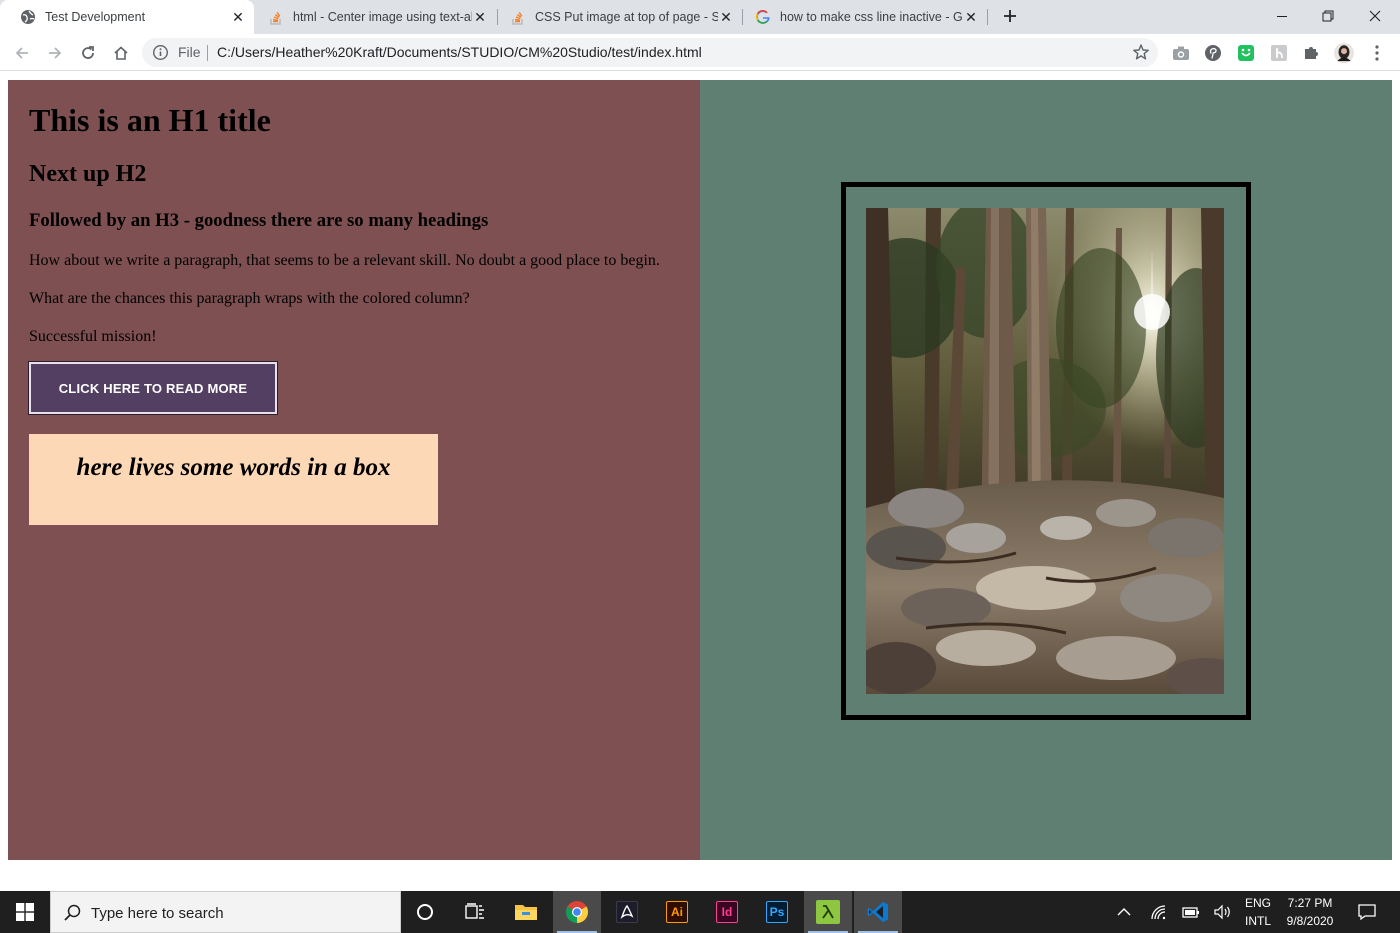 The width and height of the screenshot is (1400, 933). Describe the element at coordinates (1367, 912) in the screenshot. I see `notifications-icon` at that location.